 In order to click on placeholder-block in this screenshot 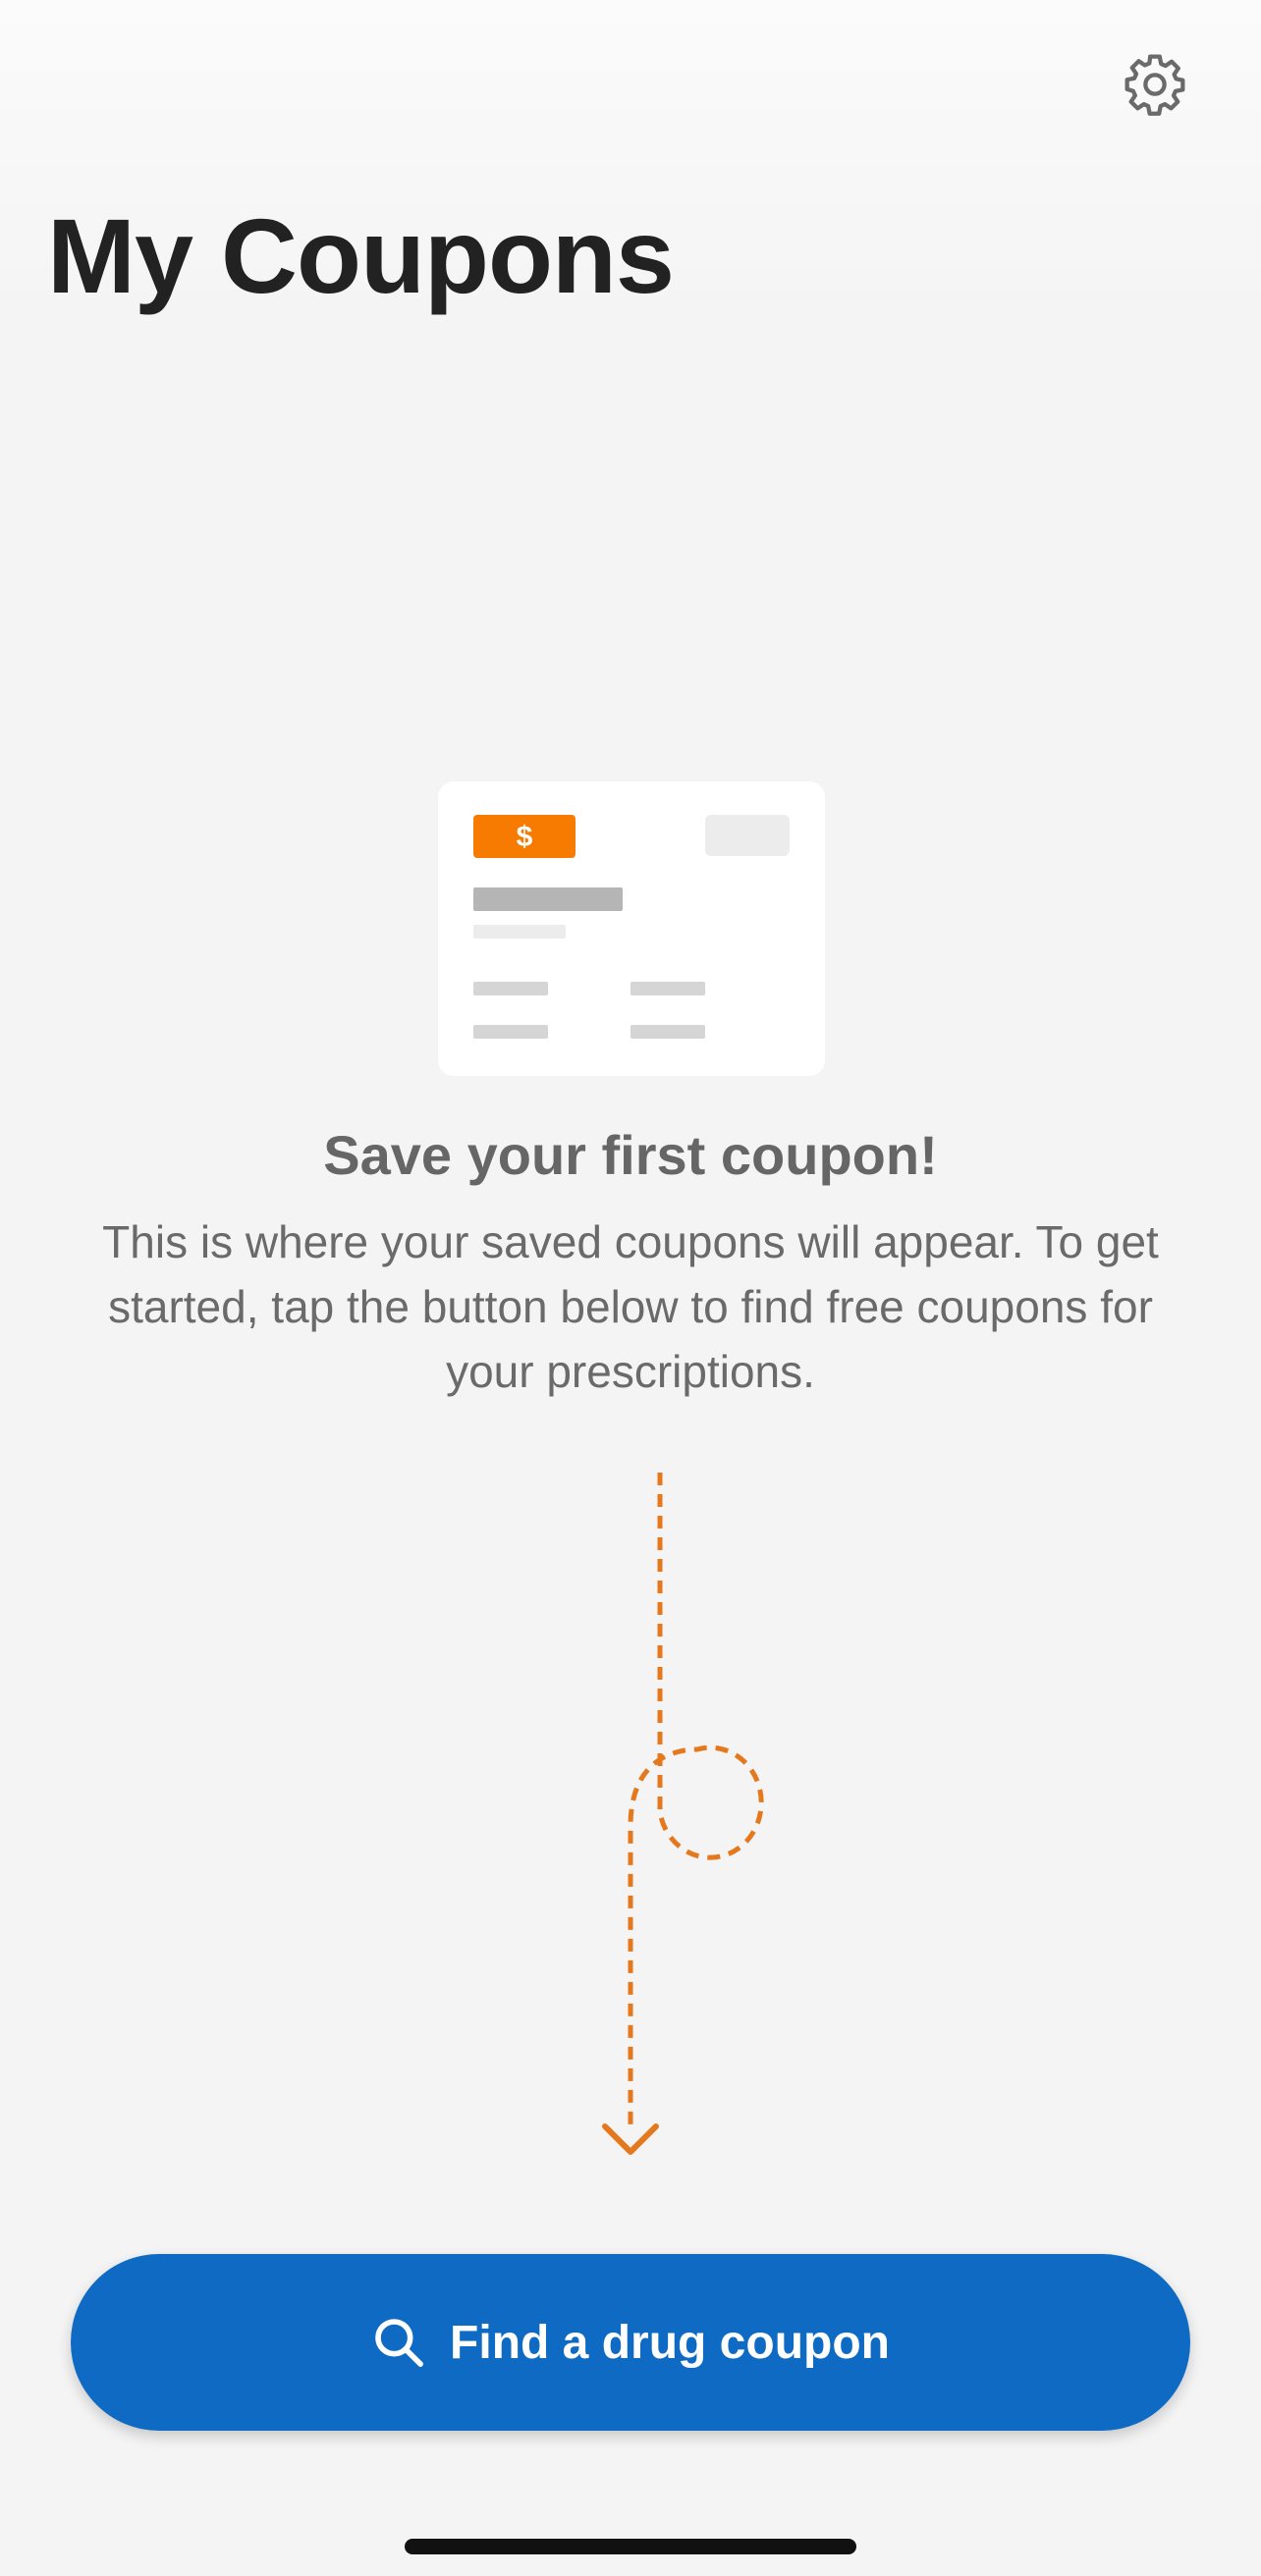, I will do `click(747, 835)`.